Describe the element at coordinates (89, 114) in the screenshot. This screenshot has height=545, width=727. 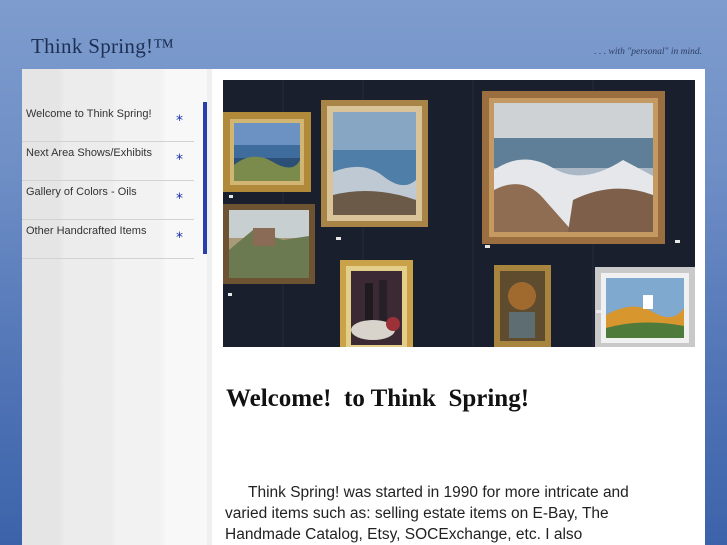
I see `sidebar-item-label: Welcome to Think Spring!` at that location.